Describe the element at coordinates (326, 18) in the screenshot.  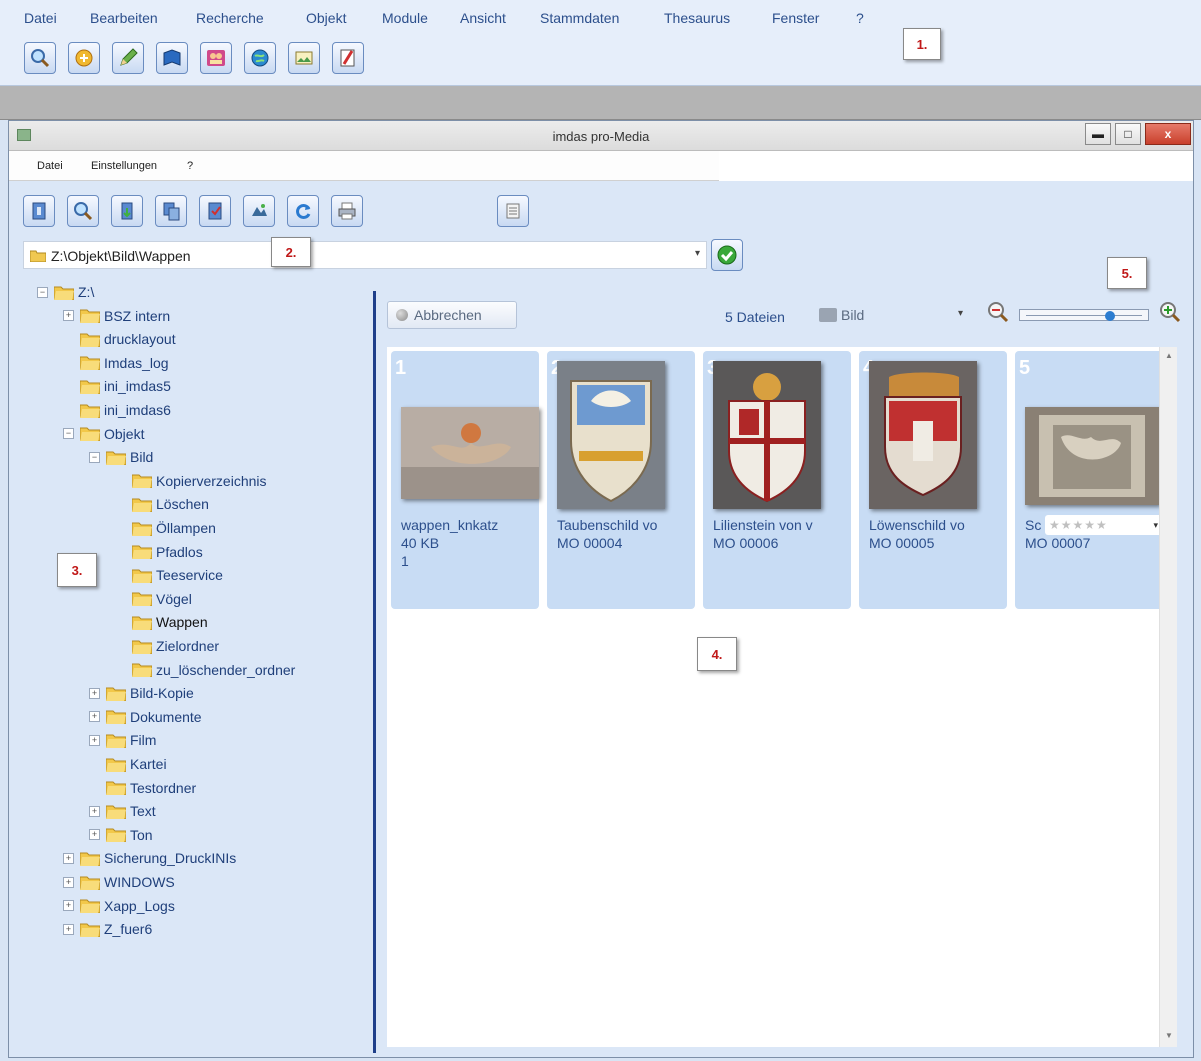
I see `app-menu-objekt: Objekt` at that location.